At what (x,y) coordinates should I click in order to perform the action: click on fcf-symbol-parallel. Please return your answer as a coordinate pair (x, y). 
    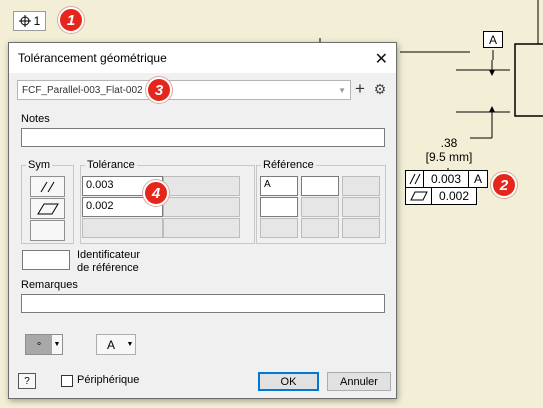
    Looking at the image, I should click on (414, 179).